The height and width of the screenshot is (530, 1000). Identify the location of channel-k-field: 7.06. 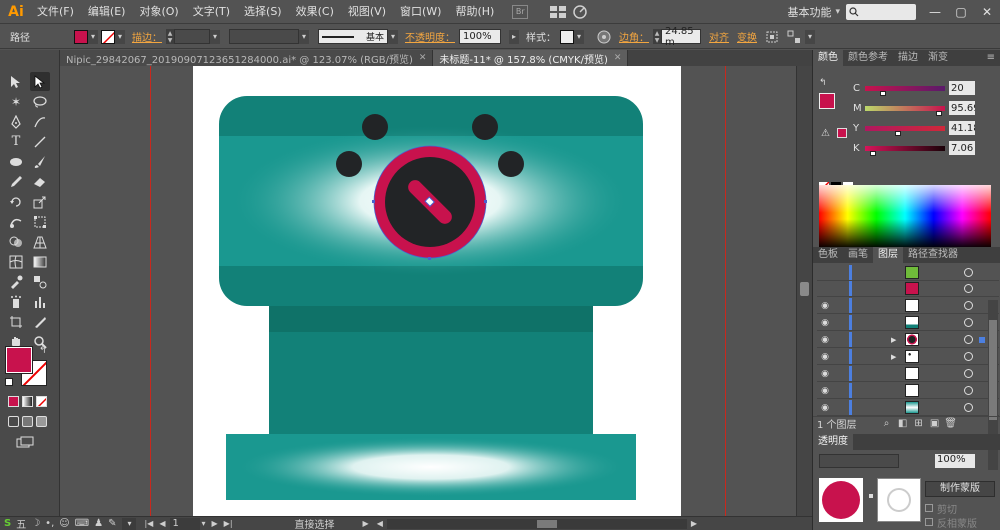
(962, 148).